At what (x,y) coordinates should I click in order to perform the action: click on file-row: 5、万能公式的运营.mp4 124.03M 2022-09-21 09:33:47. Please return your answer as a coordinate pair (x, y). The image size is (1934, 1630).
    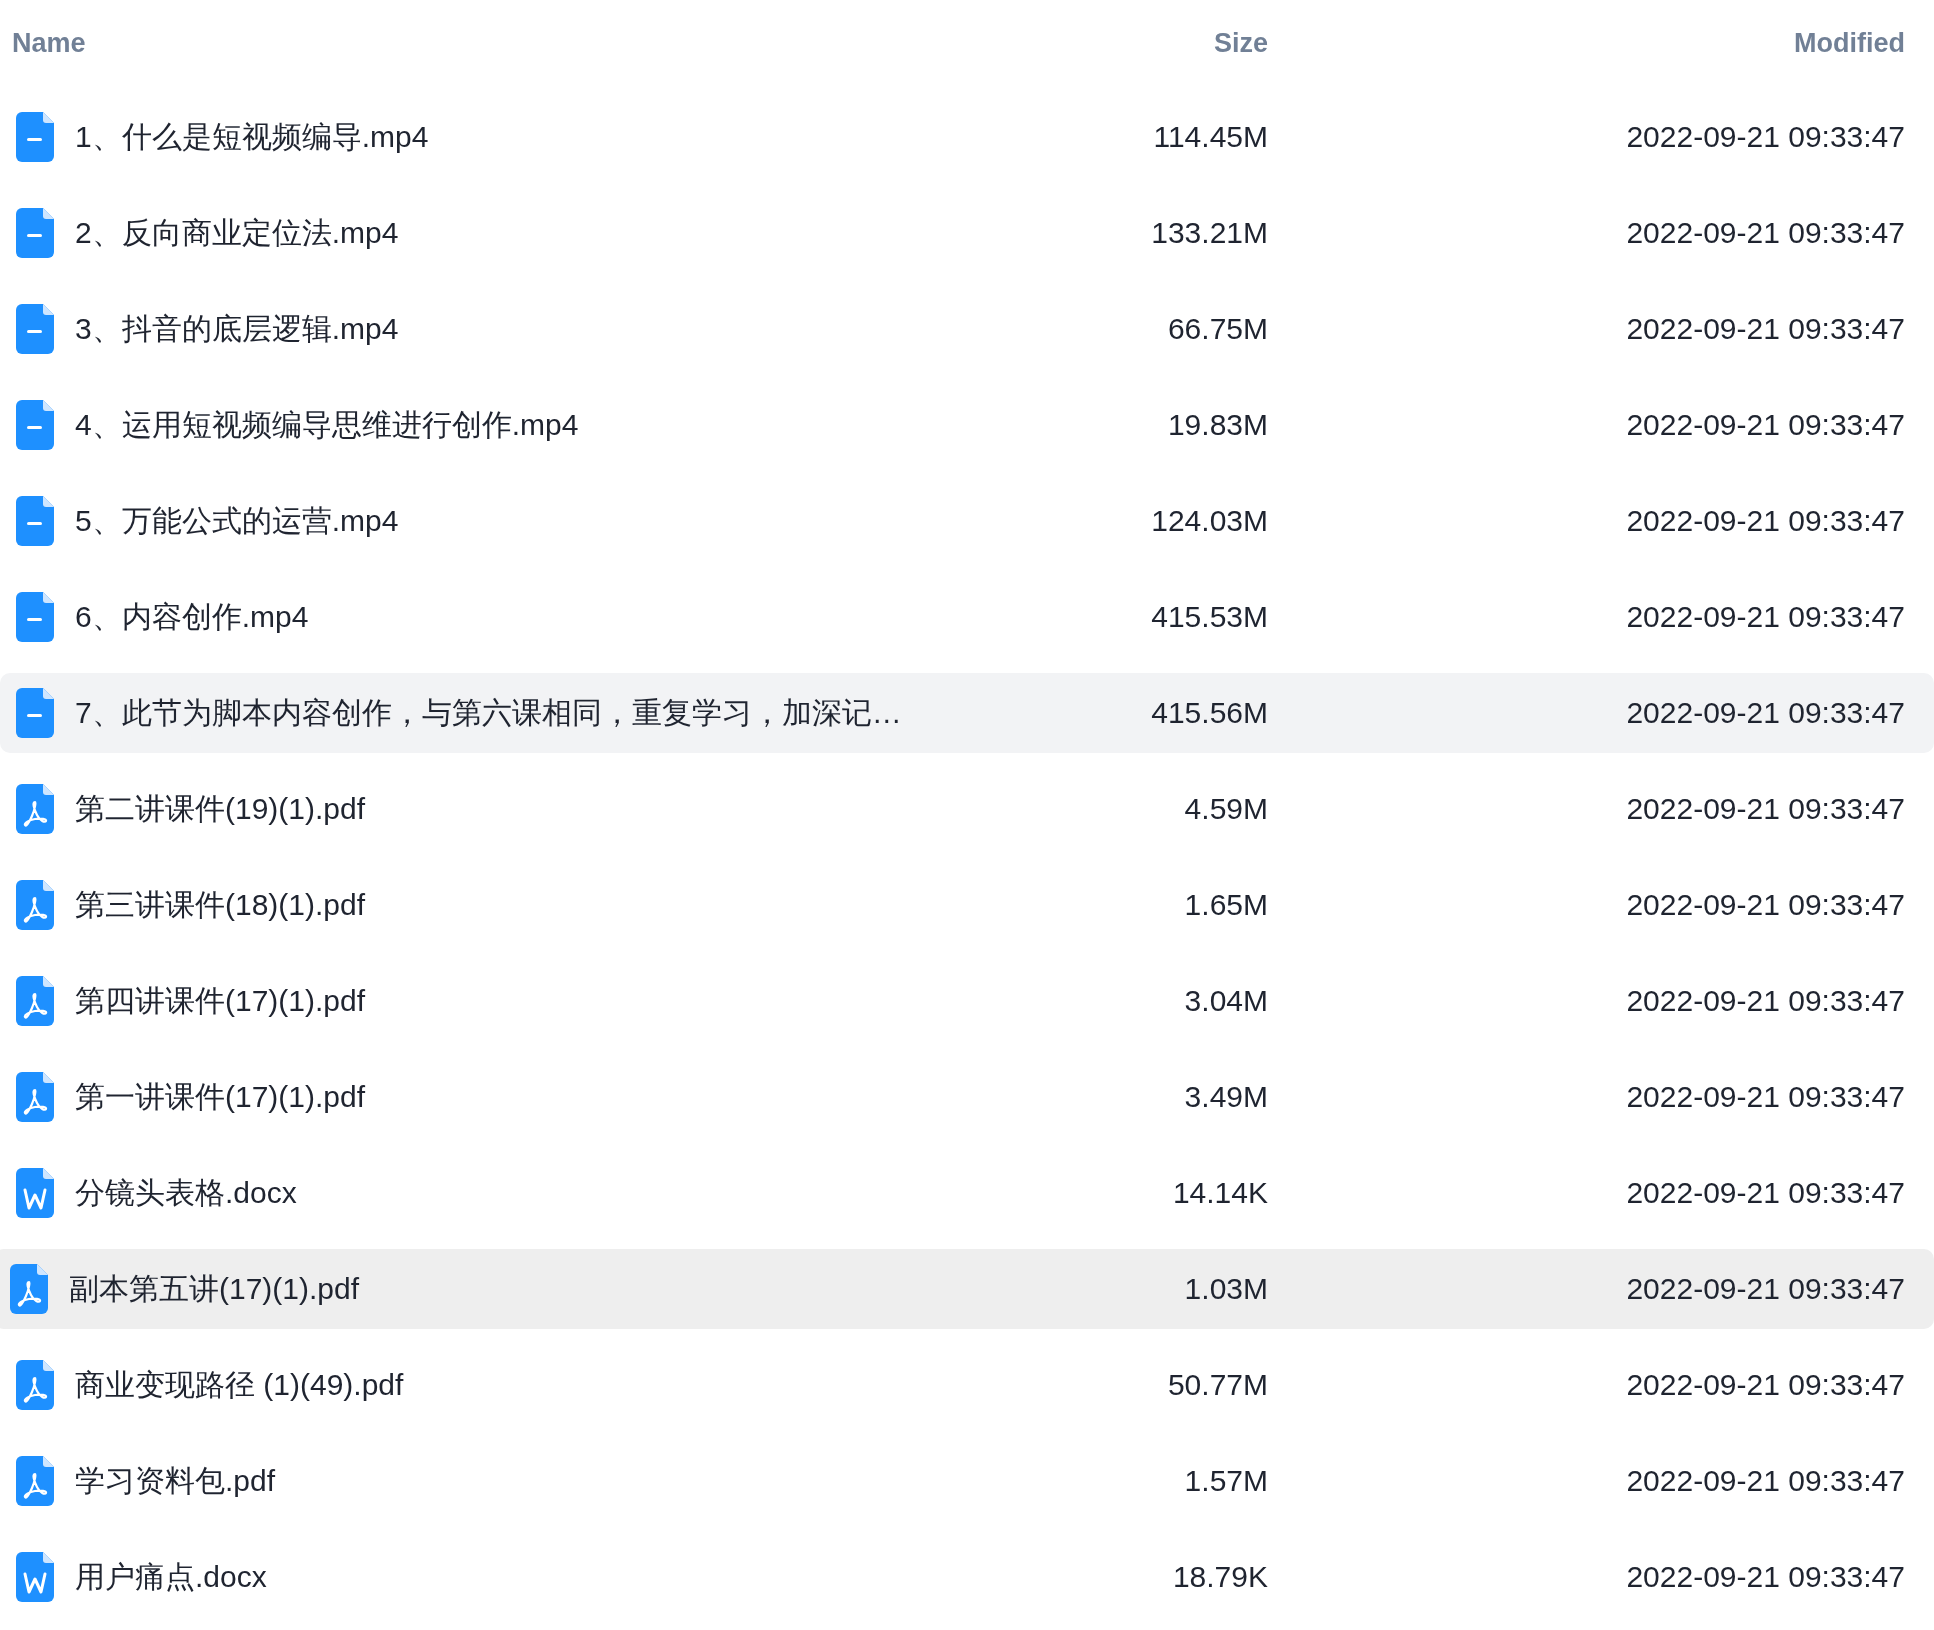
    Looking at the image, I should click on (967, 521).